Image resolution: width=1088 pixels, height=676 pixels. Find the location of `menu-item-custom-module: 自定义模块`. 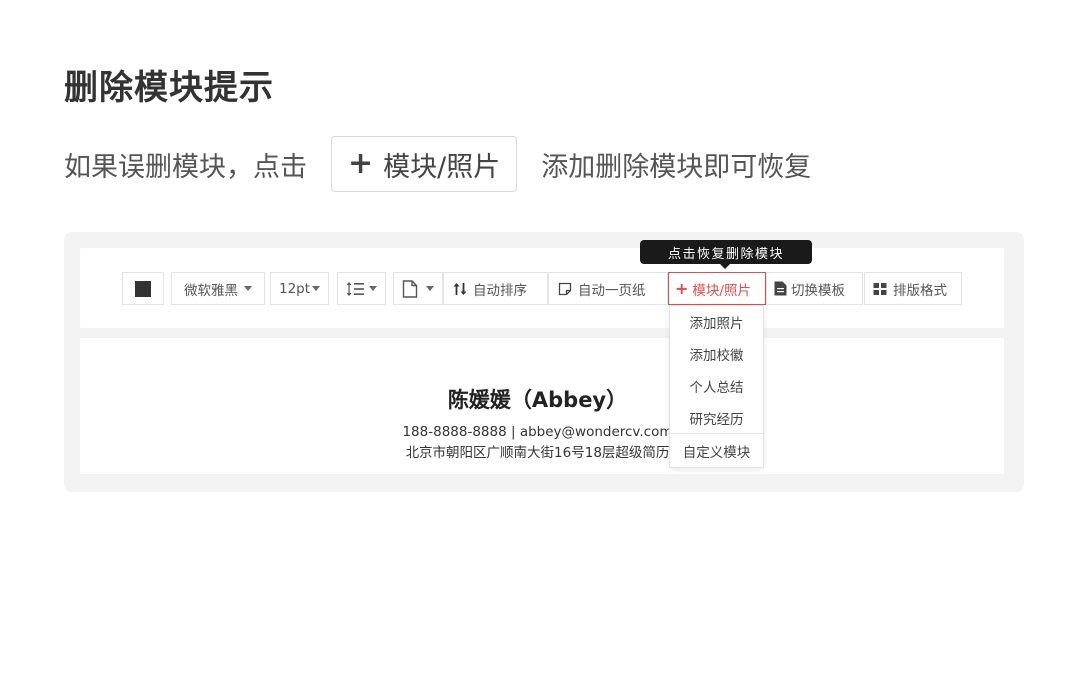

menu-item-custom-module: 自定义模块 is located at coordinates (716, 451).